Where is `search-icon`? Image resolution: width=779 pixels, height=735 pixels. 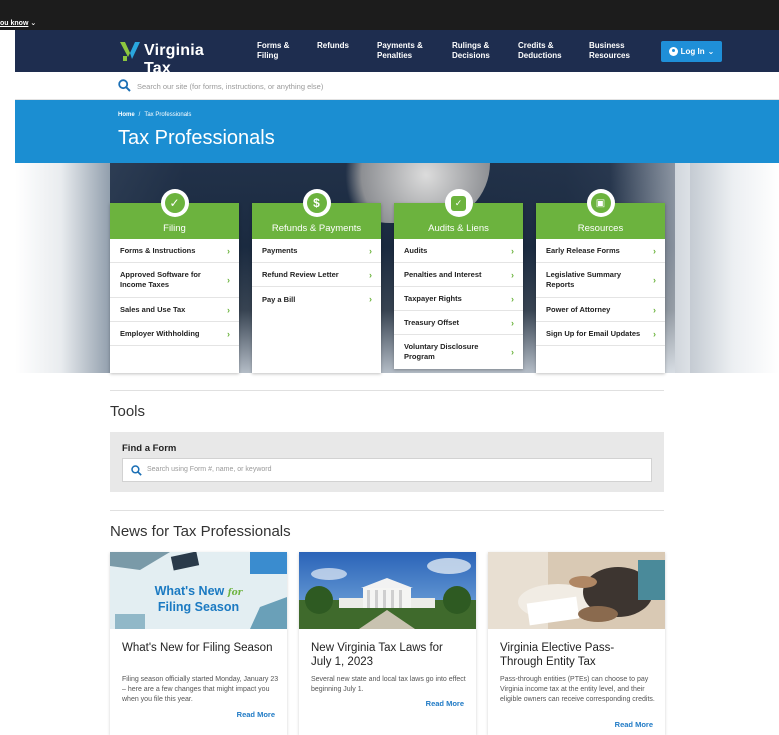 search-icon is located at coordinates (124, 85).